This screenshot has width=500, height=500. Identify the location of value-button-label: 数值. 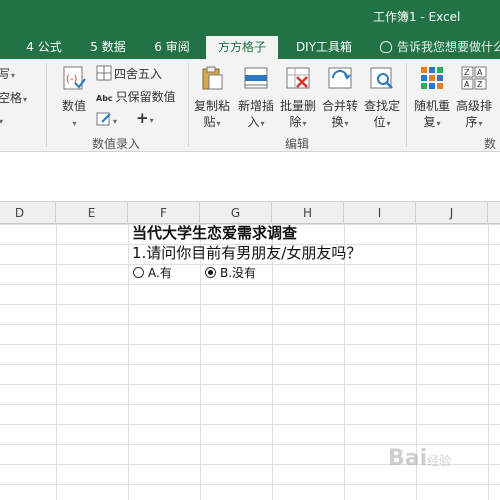
(73, 106).